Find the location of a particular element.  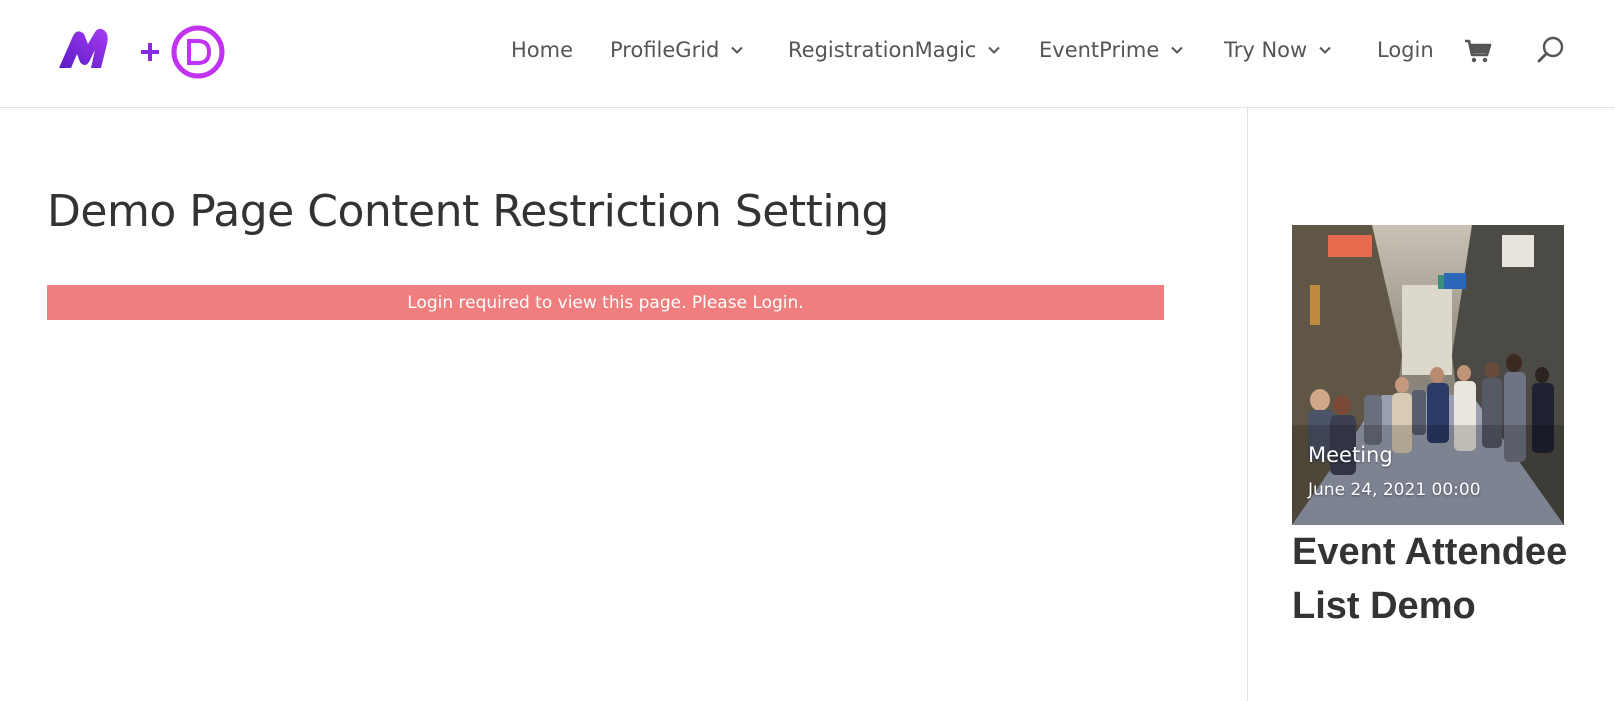

nav-login: Login is located at coordinates (1405, 50).